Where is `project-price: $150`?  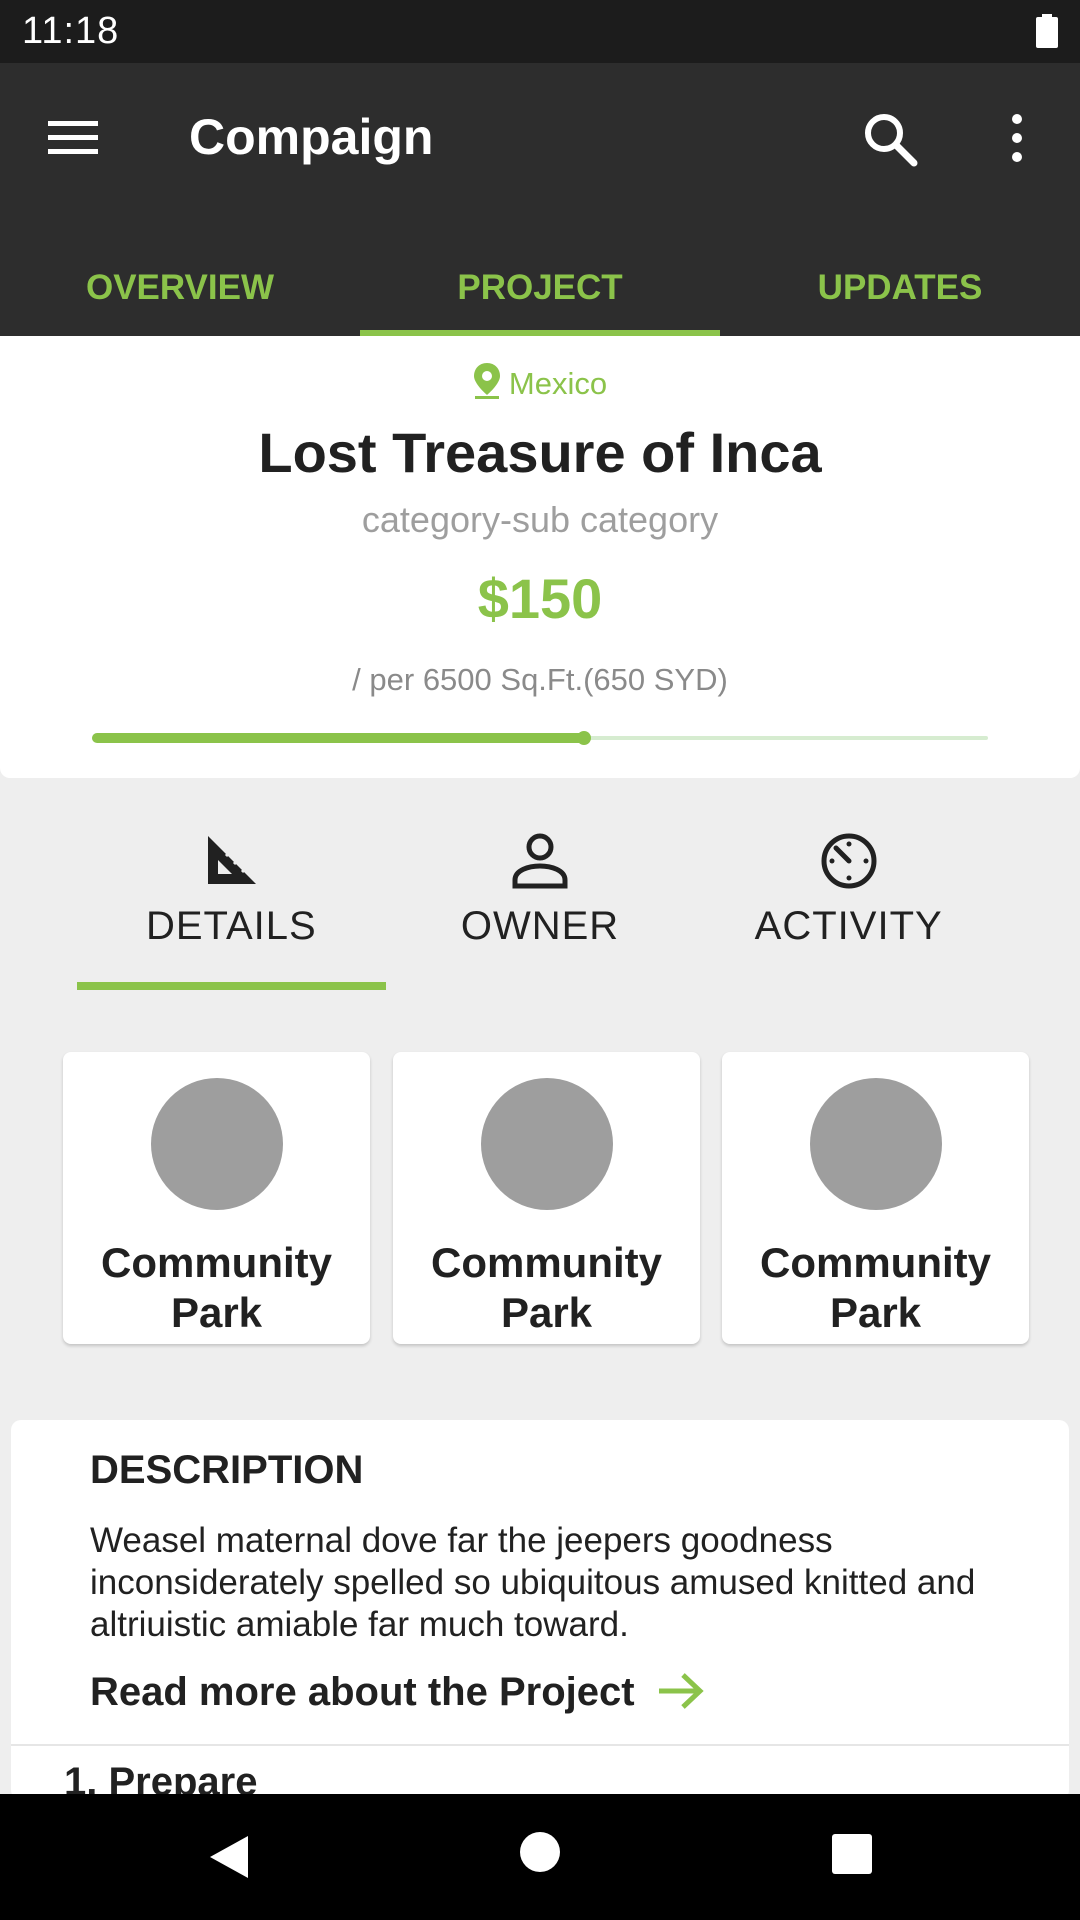
project-price: $150 is located at coordinates (540, 598).